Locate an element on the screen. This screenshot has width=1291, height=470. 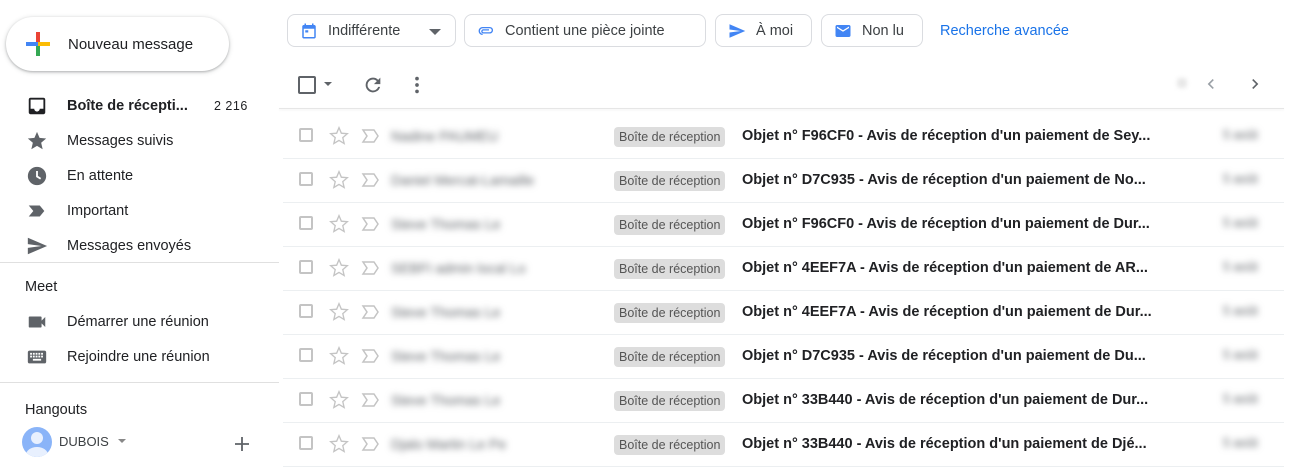
nav-label-sent: Messages envoyés is located at coordinates (129, 245).